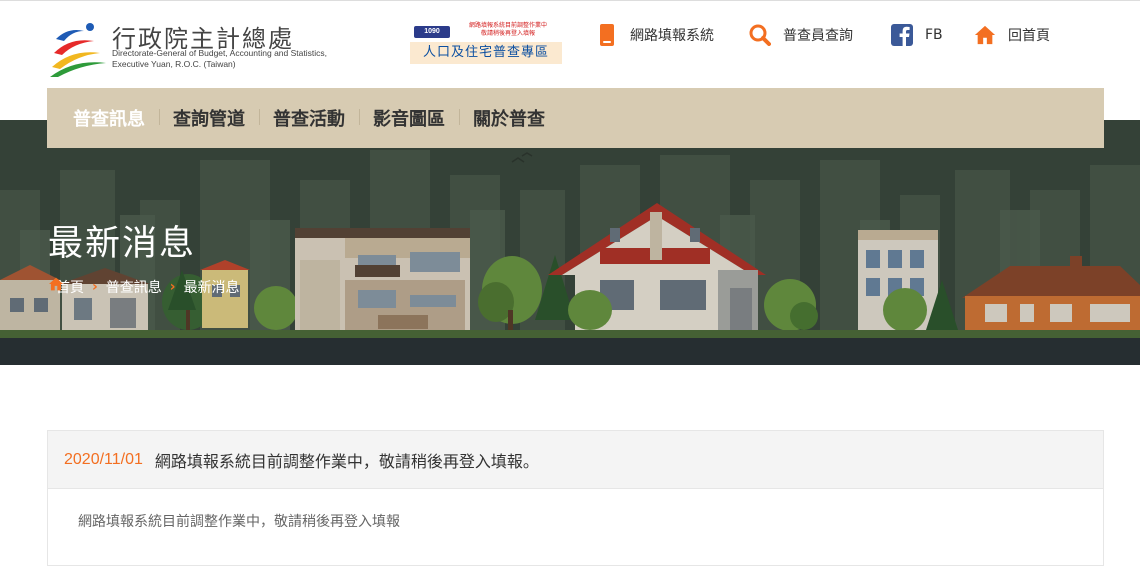 This screenshot has width=1140, height=570. Describe the element at coordinates (346, 461) in the screenshot. I see `news-title: 網路填報系統目前調整作業中，敬請稍後再登入填報。` at that location.